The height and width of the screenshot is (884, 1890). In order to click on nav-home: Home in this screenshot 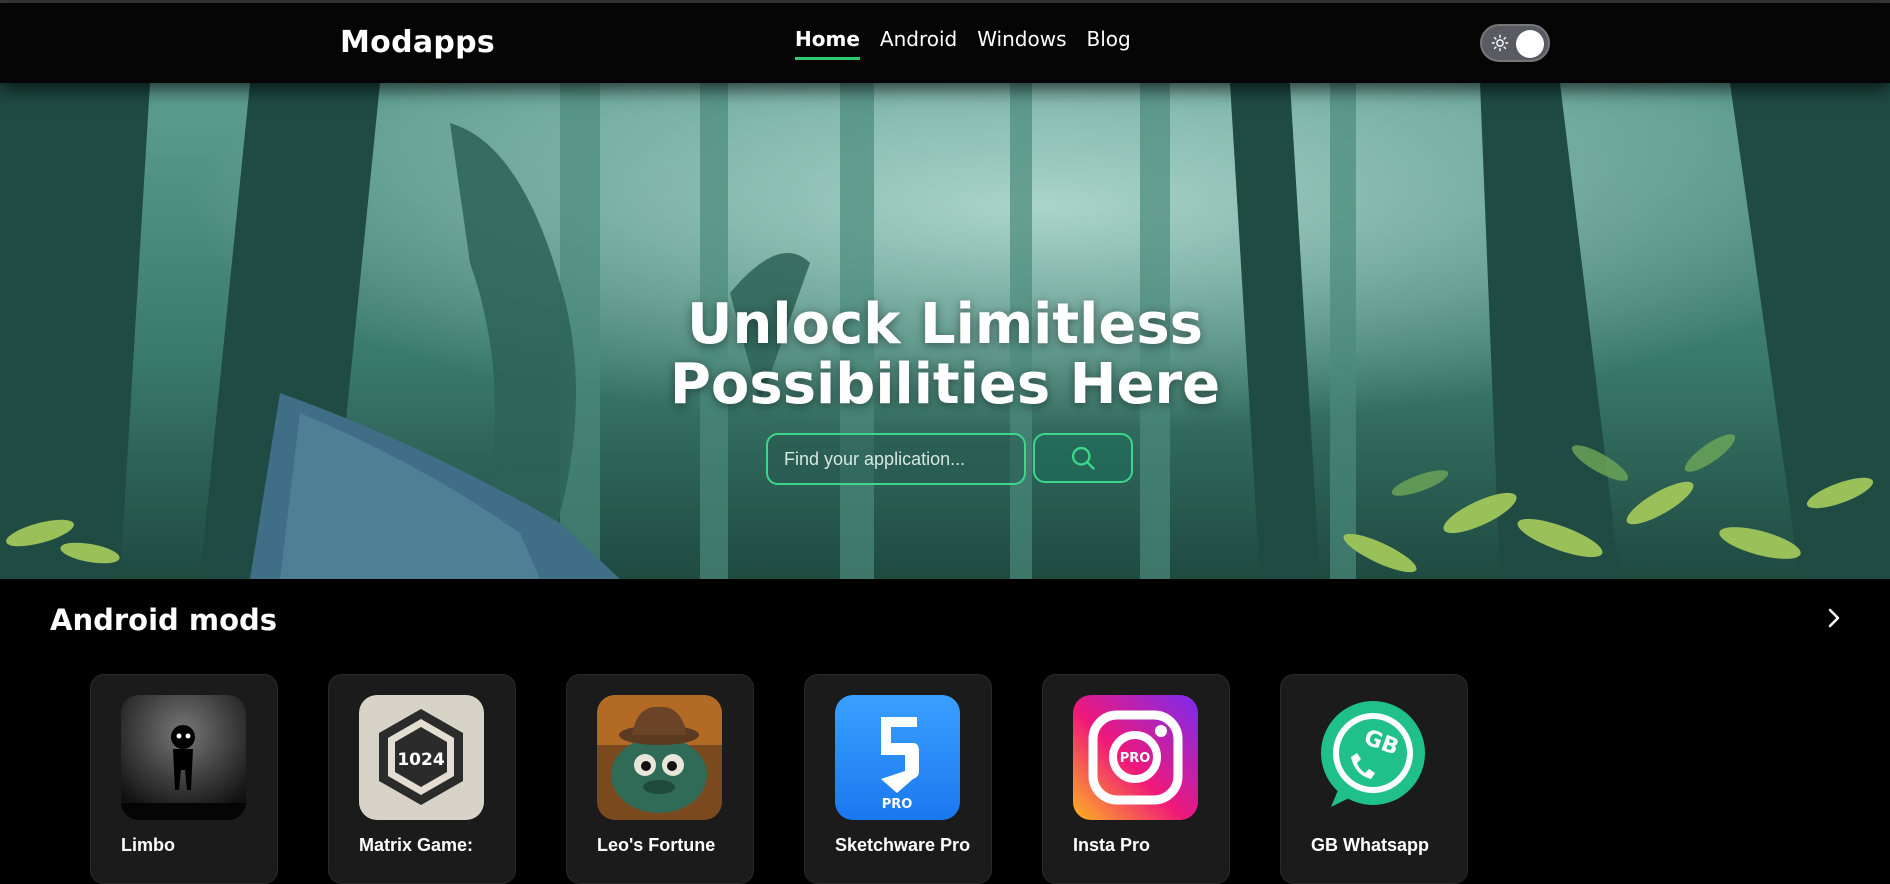, I will do `click(827, 43)`.